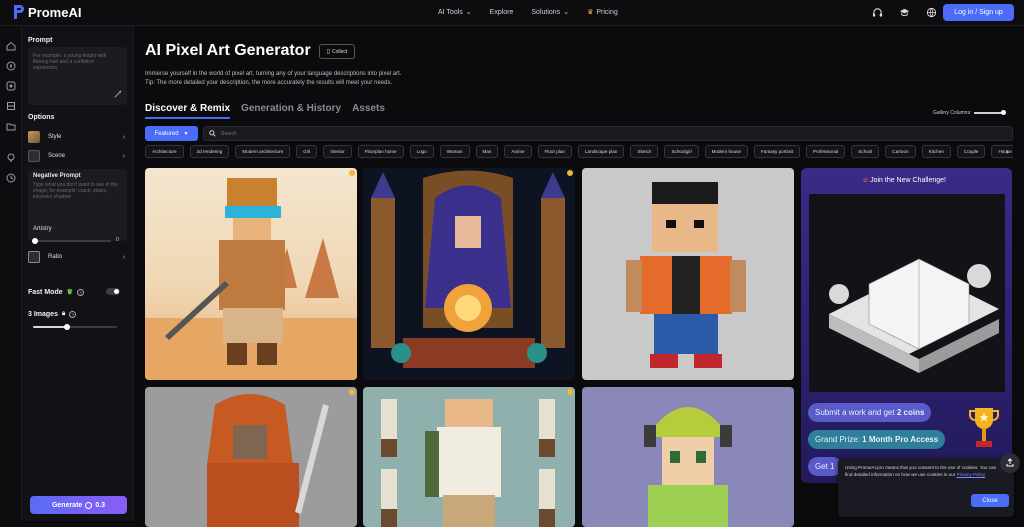  Describe the element at coordinates (1002, 151) in the screenshot. I see `category-chip: House floorplan` at that location.